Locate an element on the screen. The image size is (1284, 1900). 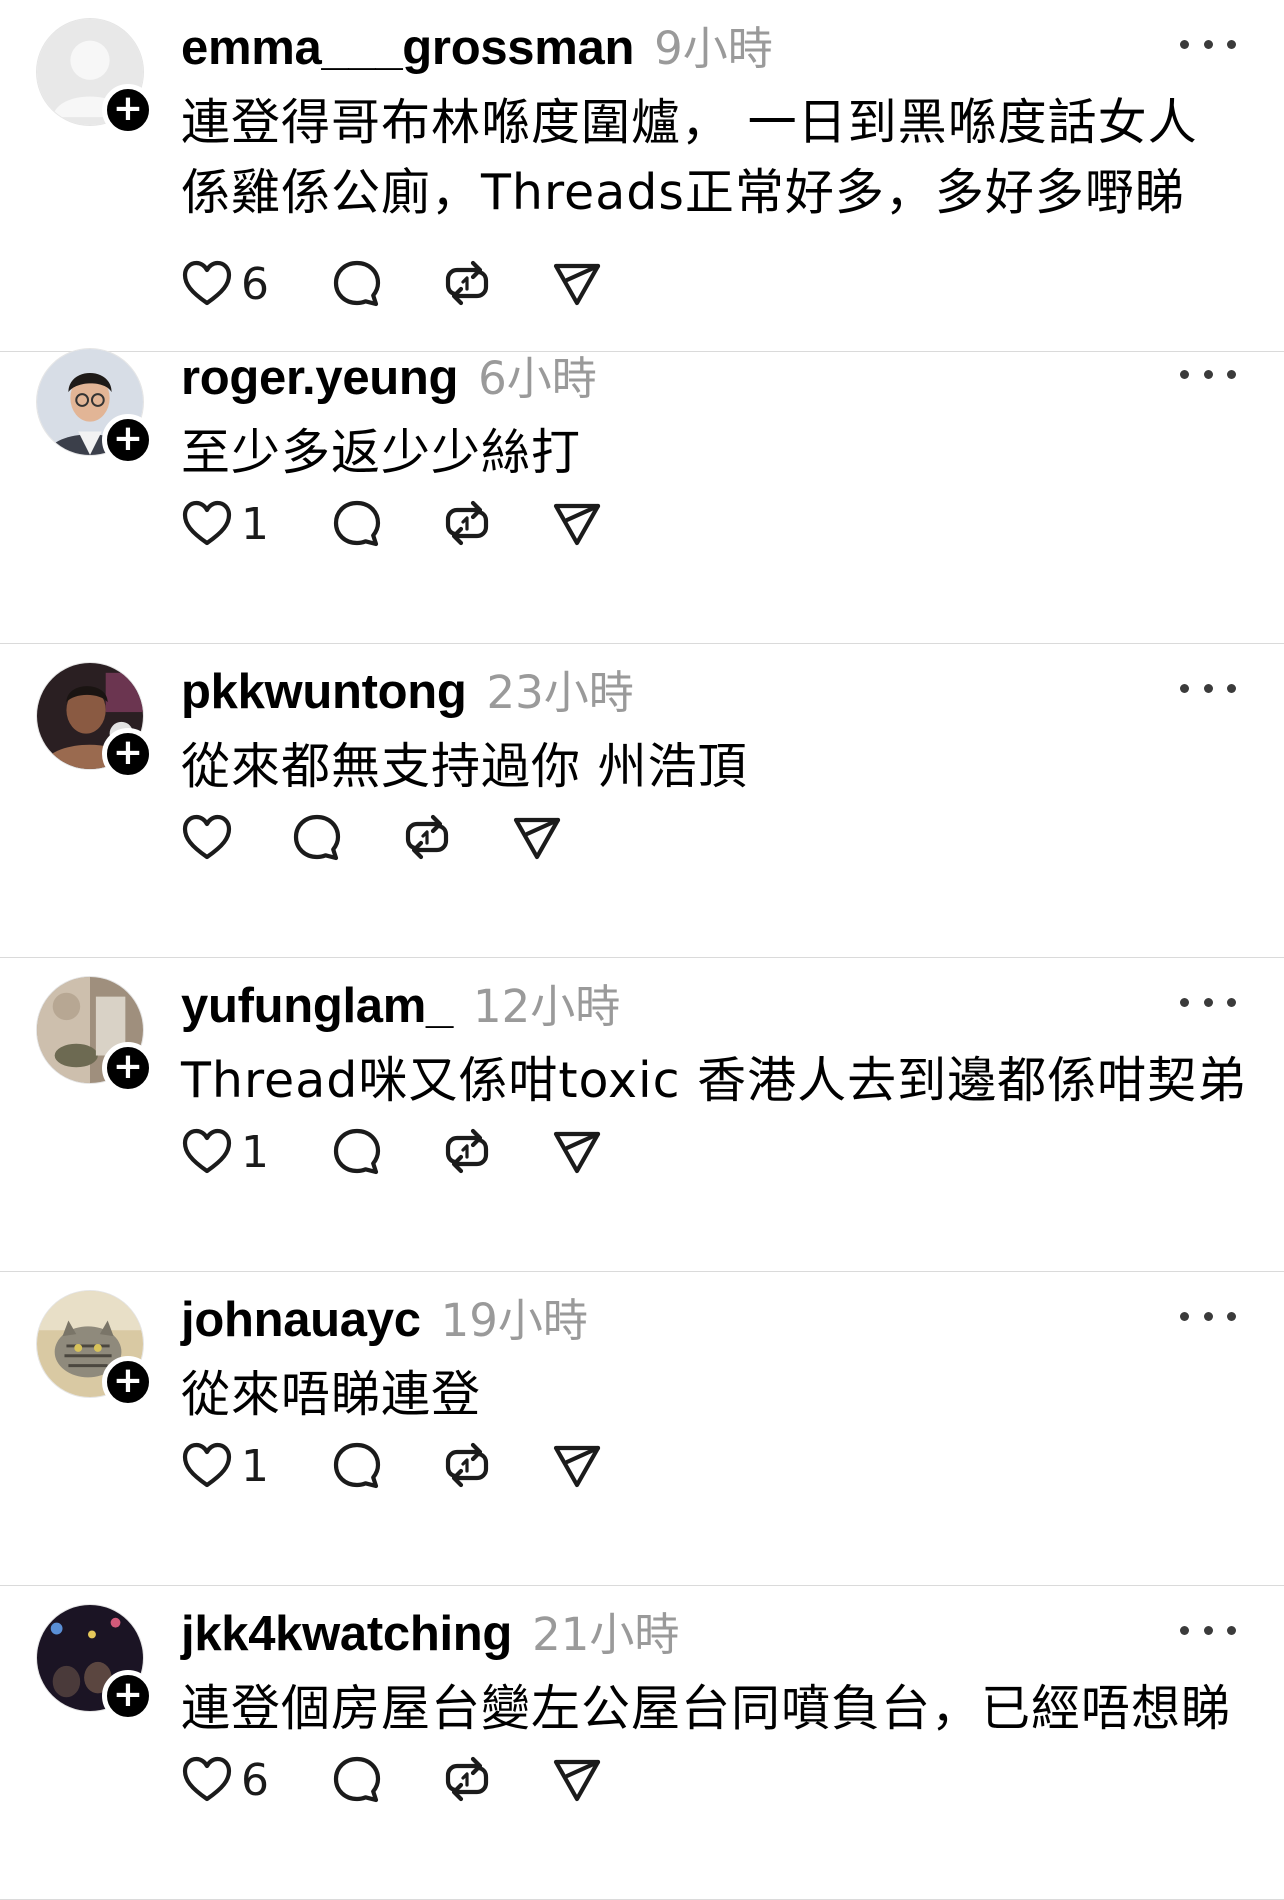
post-text: 連登個房屋台變左公屋台同噴負台，已經唔想睇 is located at coordinates (706, 1708).